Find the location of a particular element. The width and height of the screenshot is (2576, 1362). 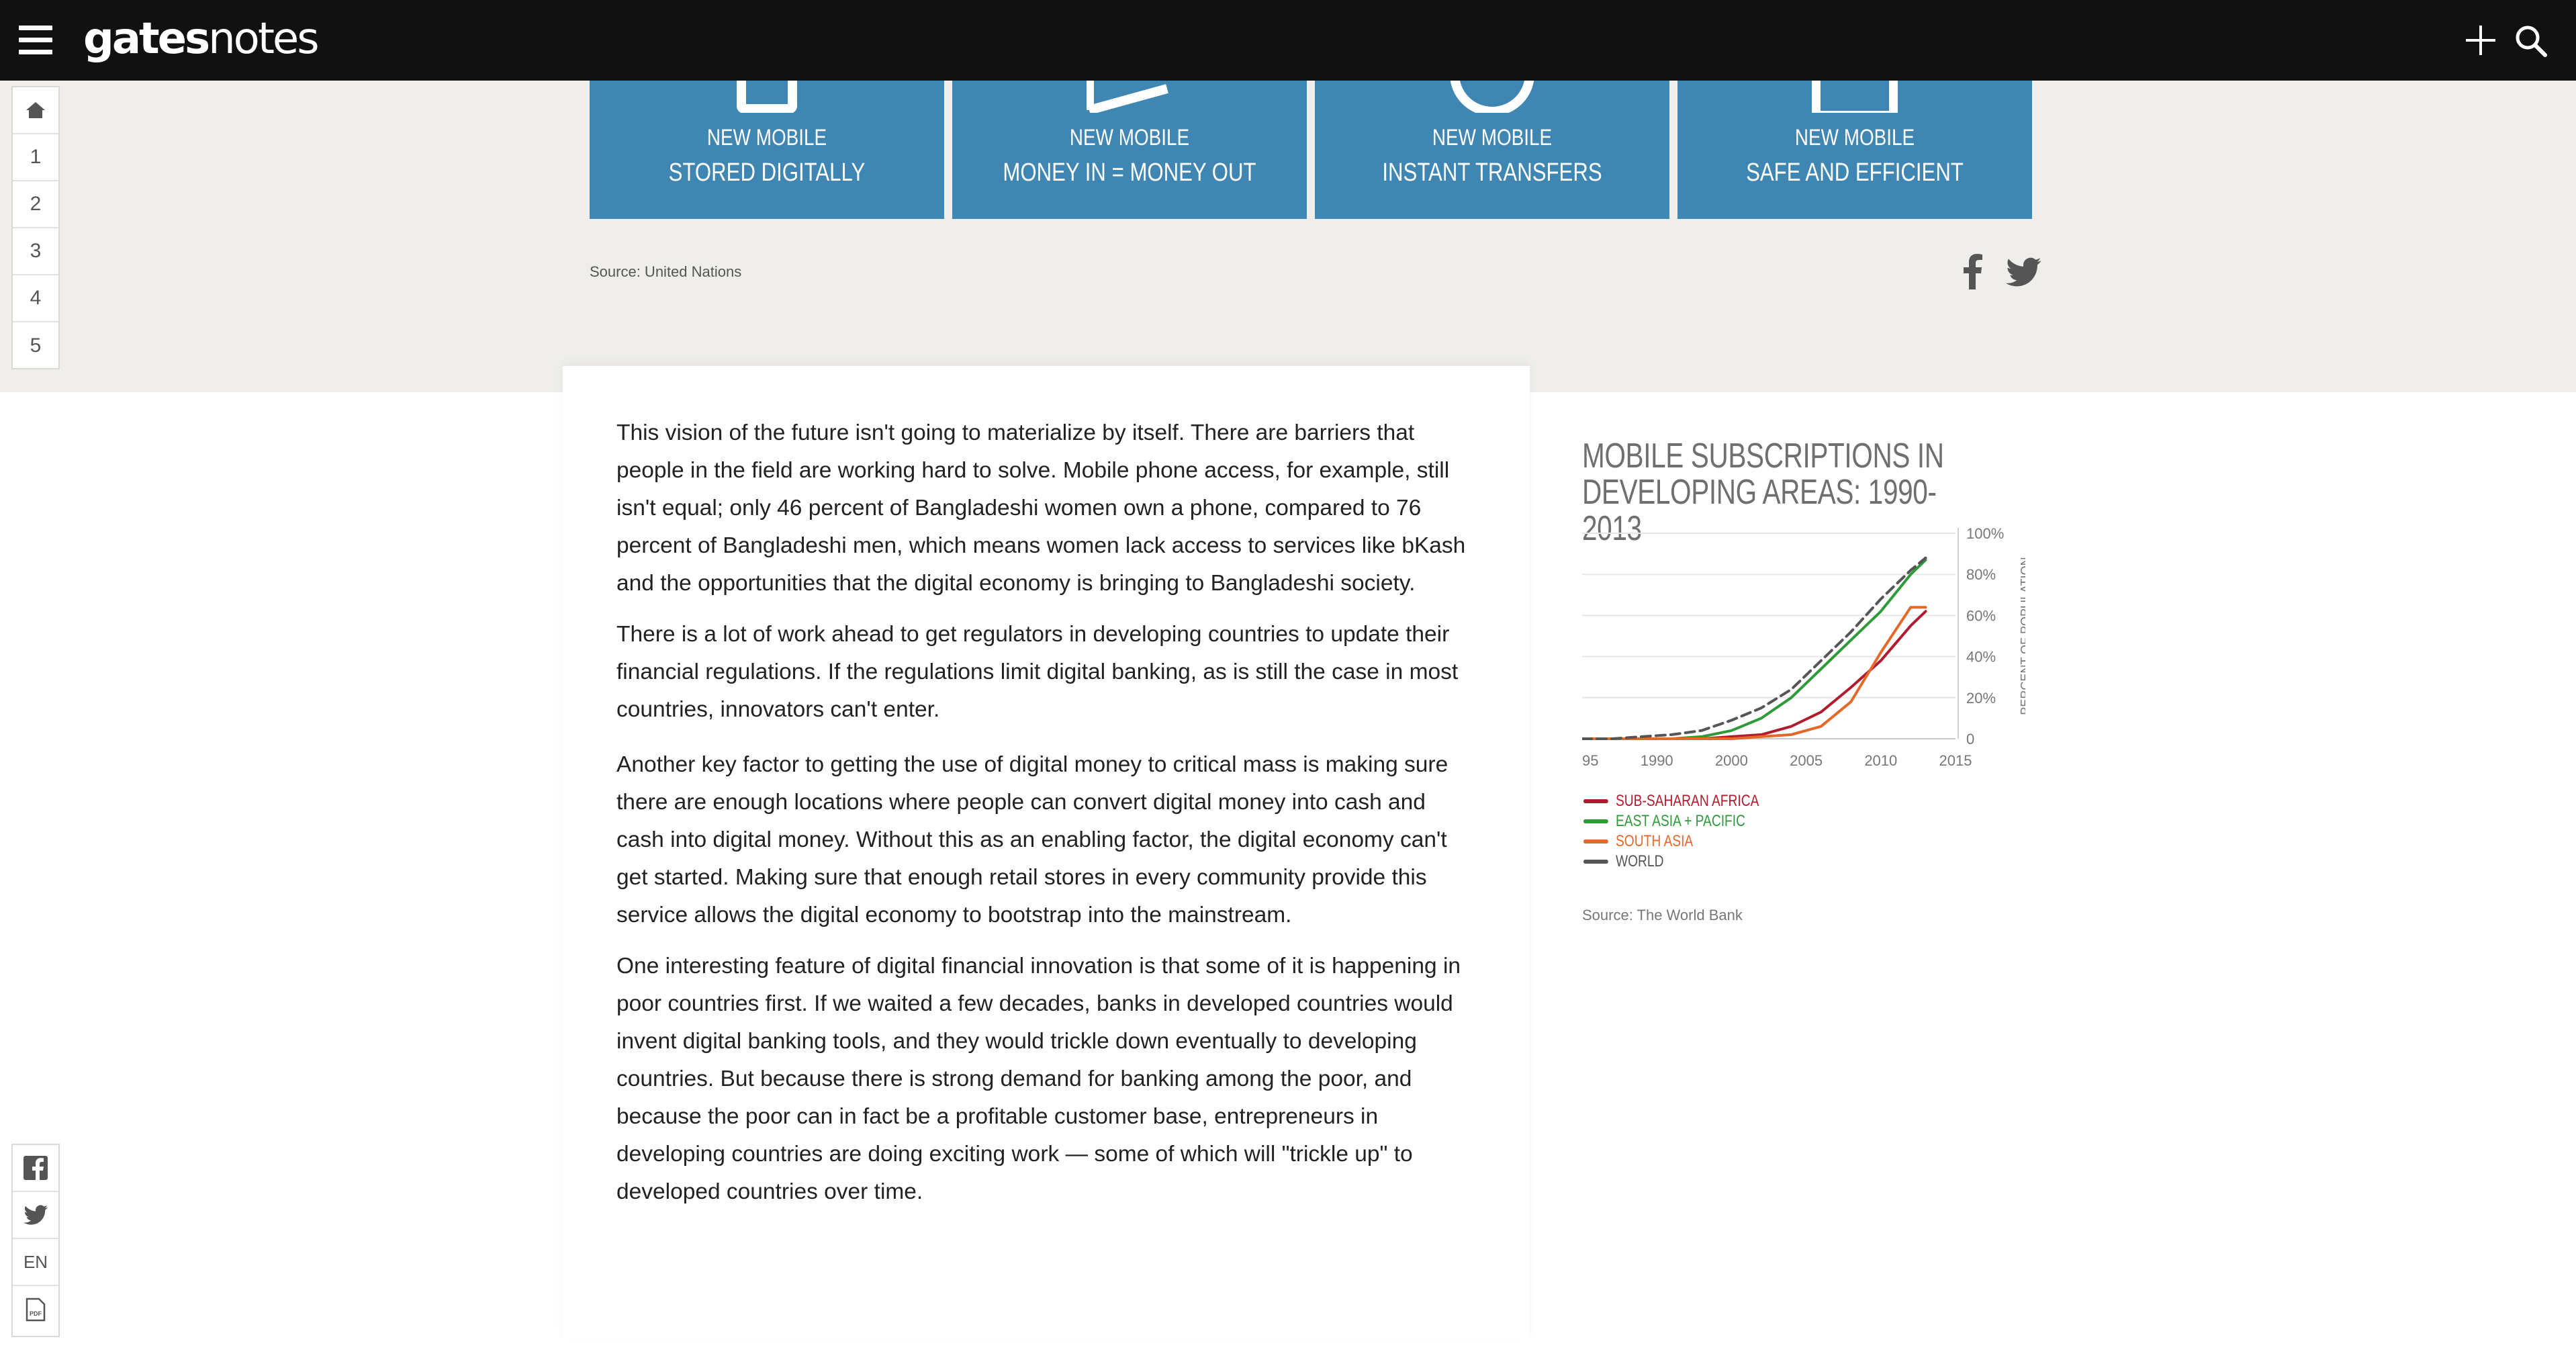

logo-light-part: notes is located at coordinates (264, 39).